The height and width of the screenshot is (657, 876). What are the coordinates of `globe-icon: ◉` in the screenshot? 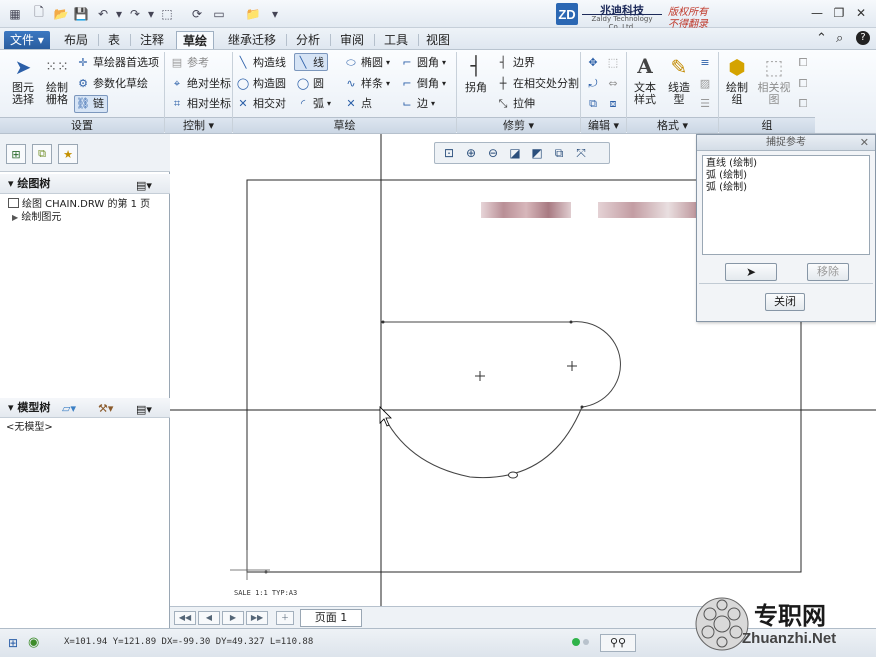 It's located at (33, 642).